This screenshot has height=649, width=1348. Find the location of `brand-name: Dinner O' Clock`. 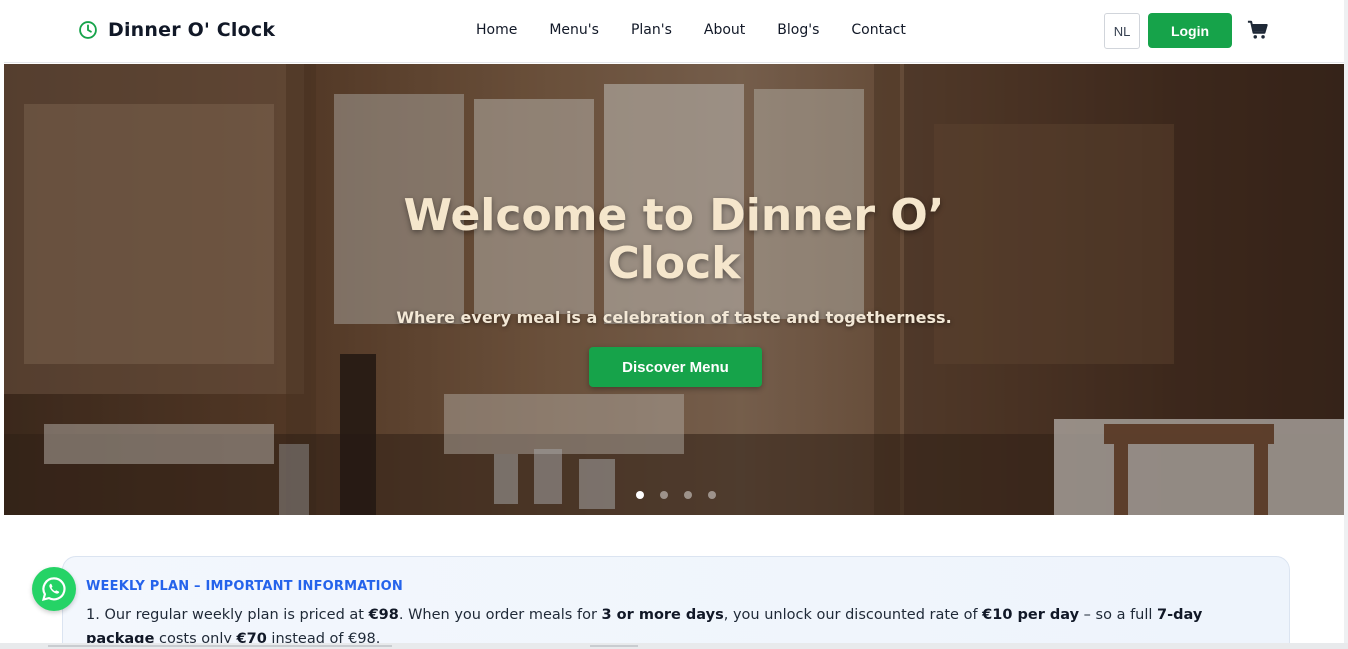

brand-name: Dinner O' Clock is located at coordinates (192, 30).